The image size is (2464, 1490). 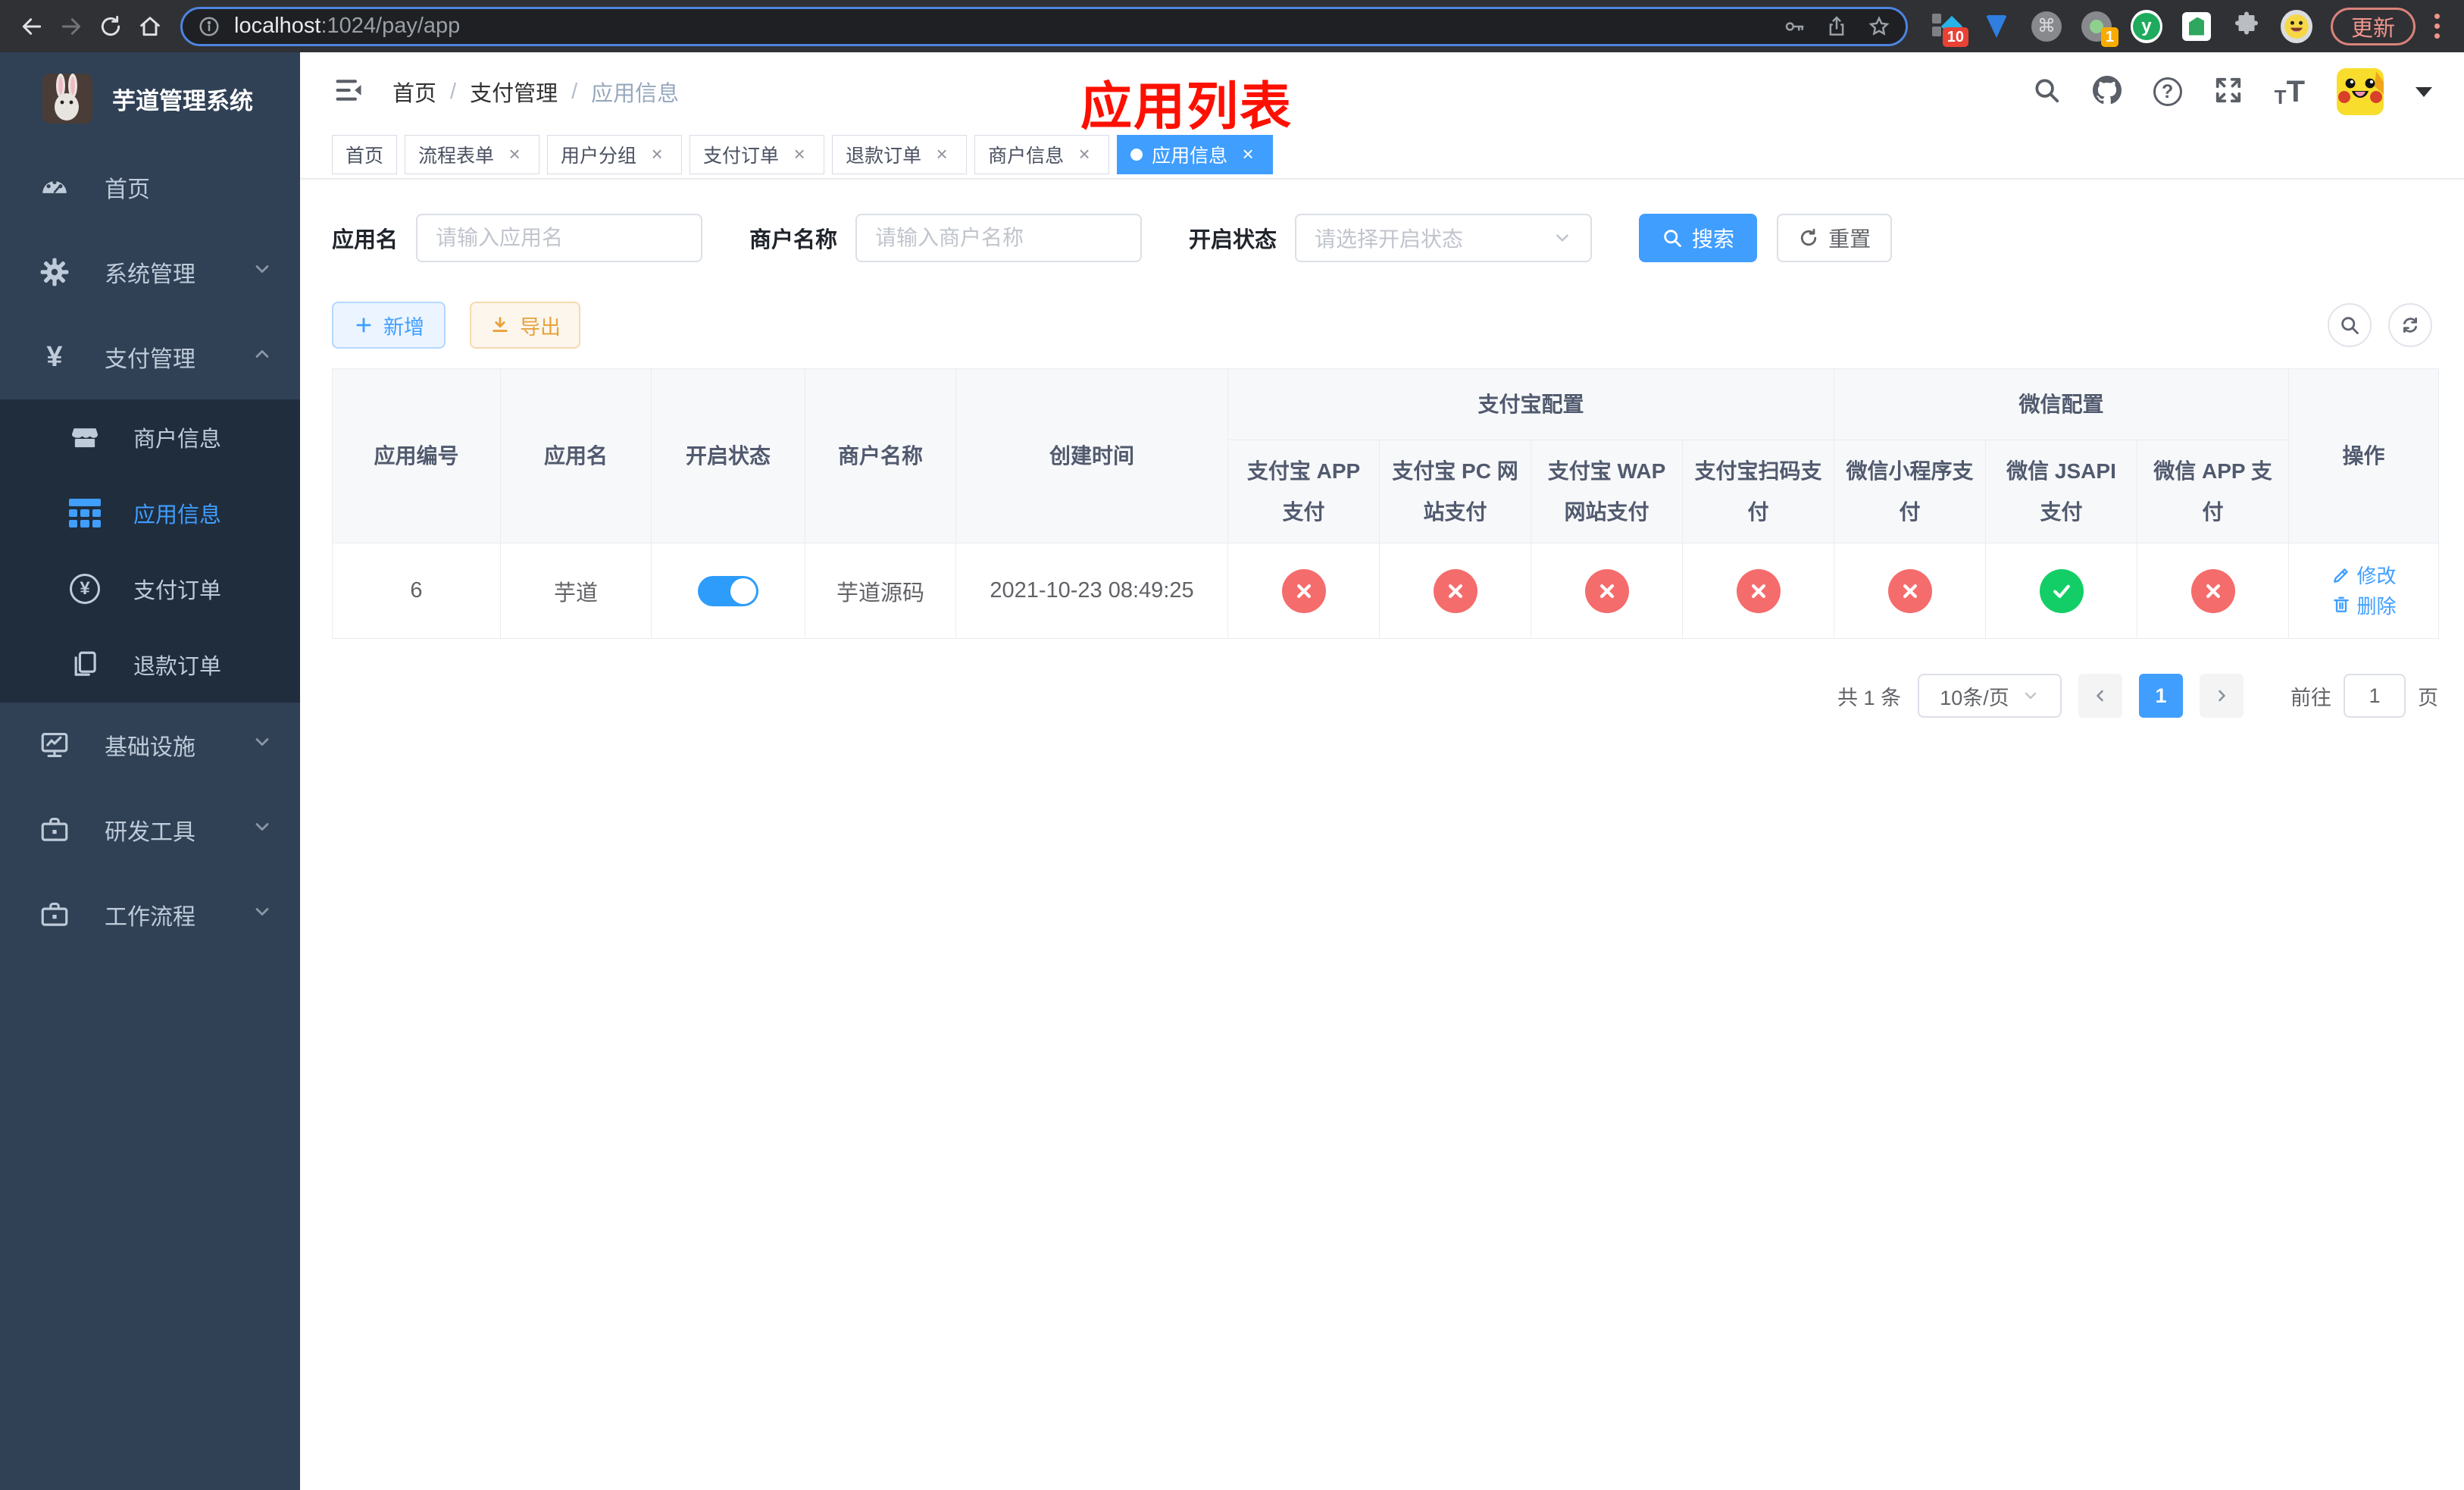 What do you see at coordinates (2290, 92) in the screenshot?
I see `font-size-icon: TT` at bounding box center [2290, 92].